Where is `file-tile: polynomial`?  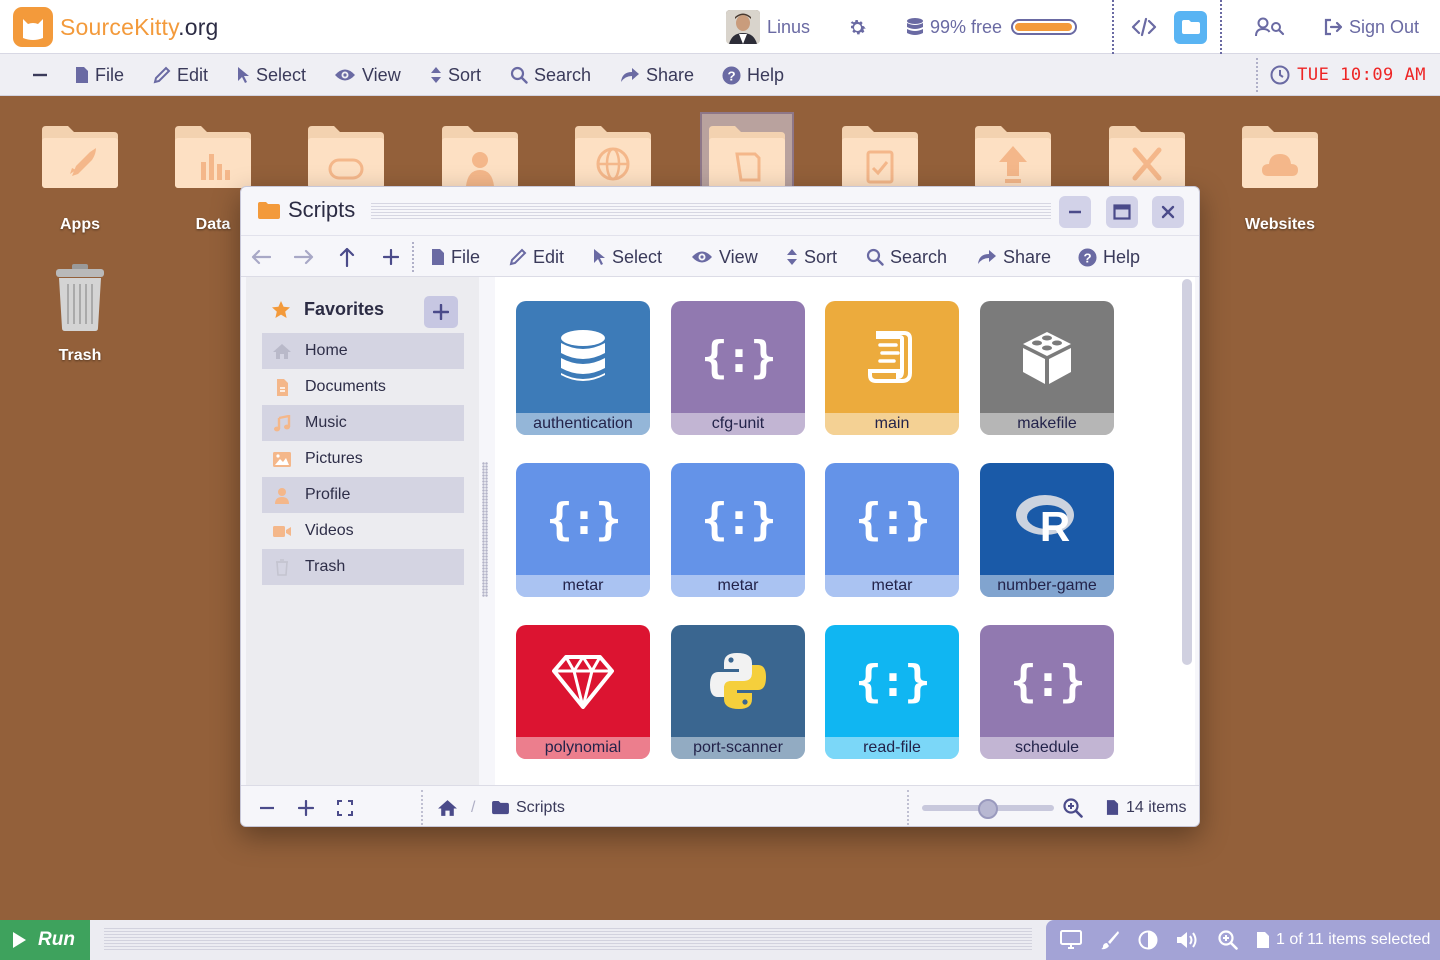
file-tile: polynomial is located at coordinates (583, 692).